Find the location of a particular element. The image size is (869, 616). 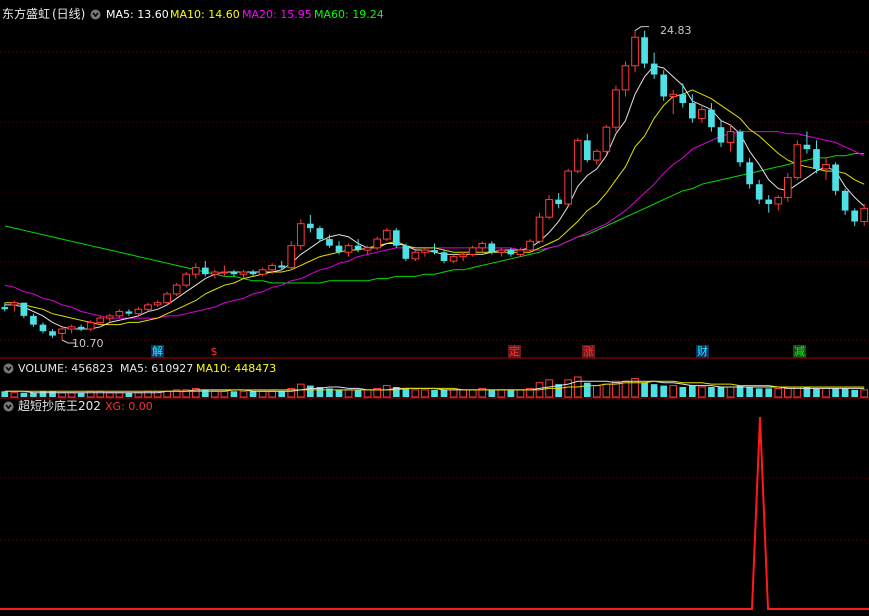

event-label: 定 is located at coordinates (514, 351).